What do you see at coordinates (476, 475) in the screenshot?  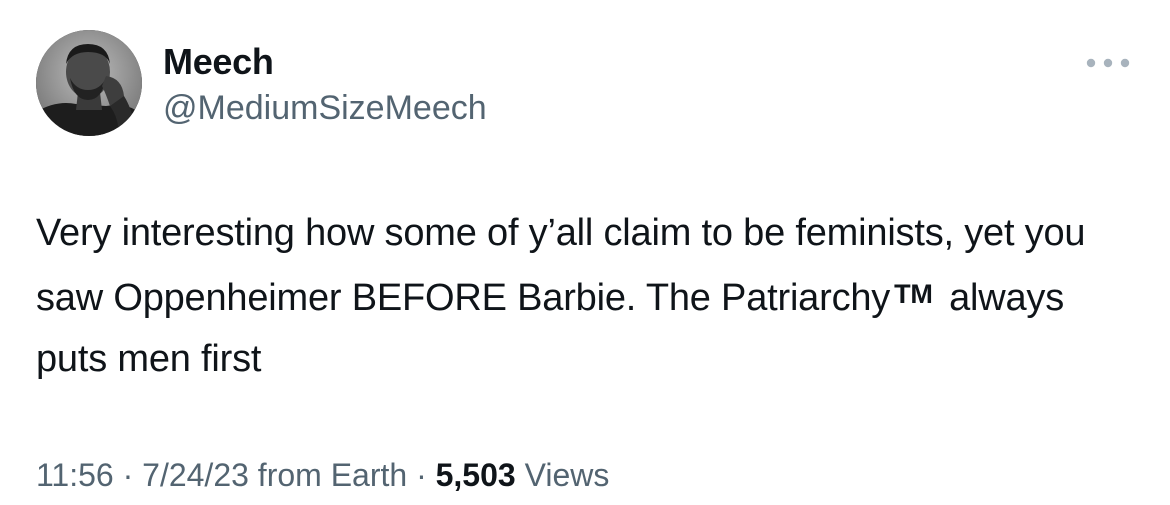 I see `views-count: 5,503` at bounding box center [476, 475].